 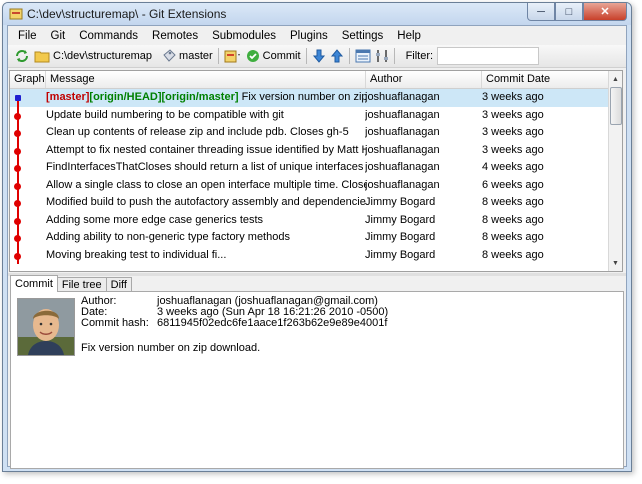 I want to click on tab-file-tree: File tree, so click(x=81, y=284).